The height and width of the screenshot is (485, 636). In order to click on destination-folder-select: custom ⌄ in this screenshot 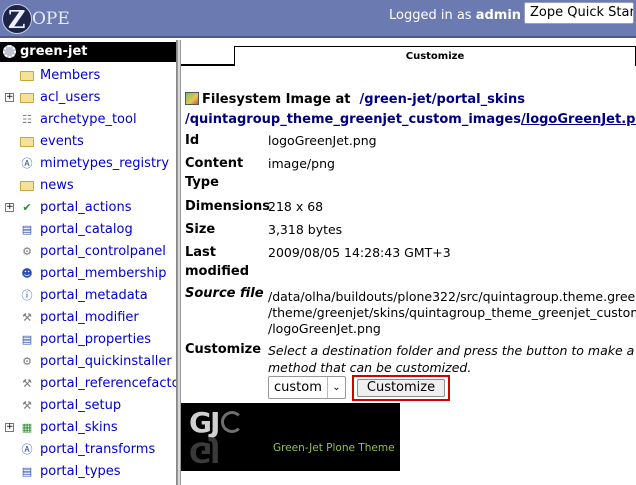, I will do `click(307, 387)`.